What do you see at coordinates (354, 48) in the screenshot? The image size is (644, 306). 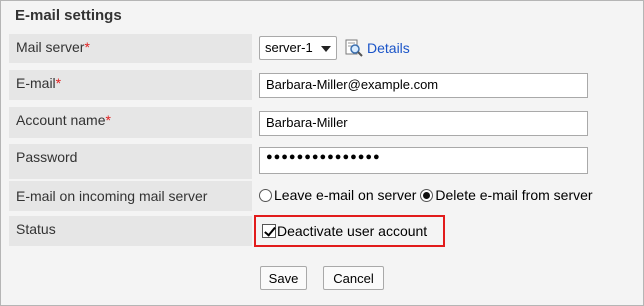 I see `magnifier-document-icon` at bounding box center [354, 48].